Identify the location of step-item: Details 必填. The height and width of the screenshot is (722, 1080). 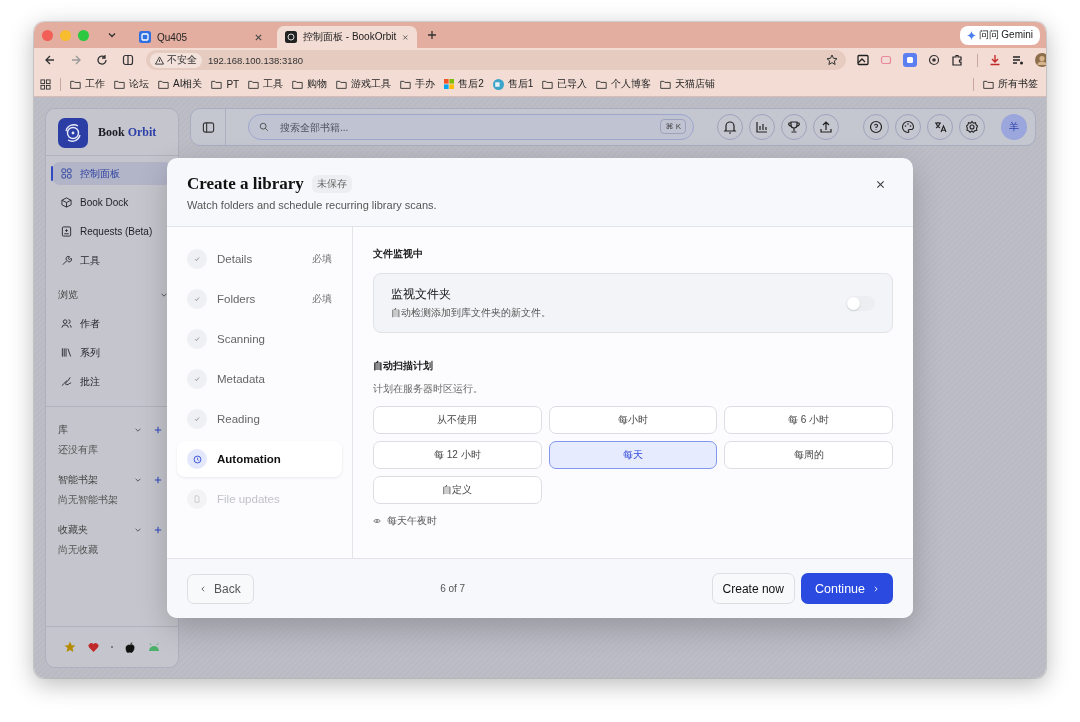
(259, 259).